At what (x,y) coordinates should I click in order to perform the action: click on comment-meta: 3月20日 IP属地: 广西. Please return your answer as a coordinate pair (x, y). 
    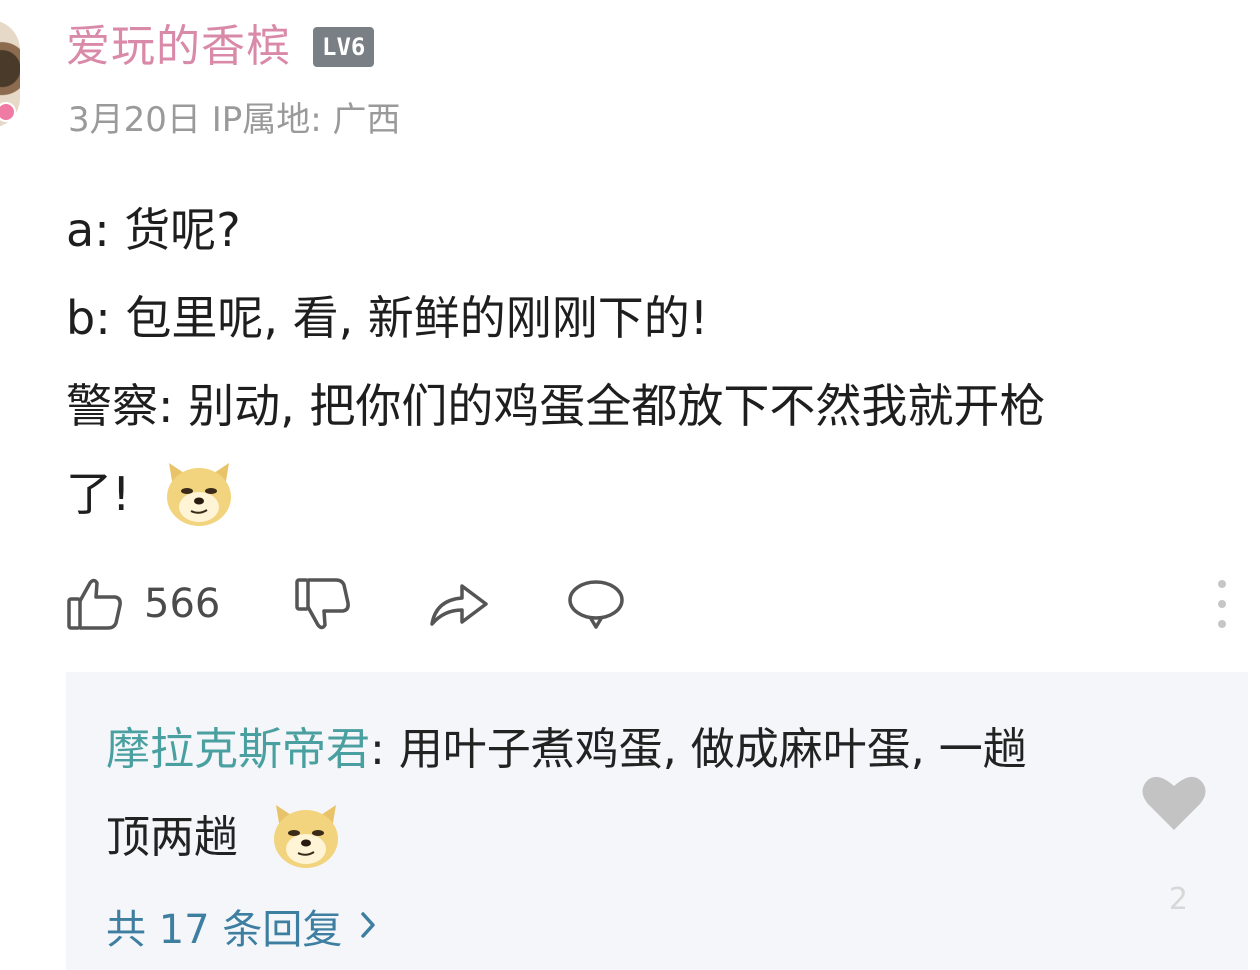
    Looking at the image, I should click on (234, 120).